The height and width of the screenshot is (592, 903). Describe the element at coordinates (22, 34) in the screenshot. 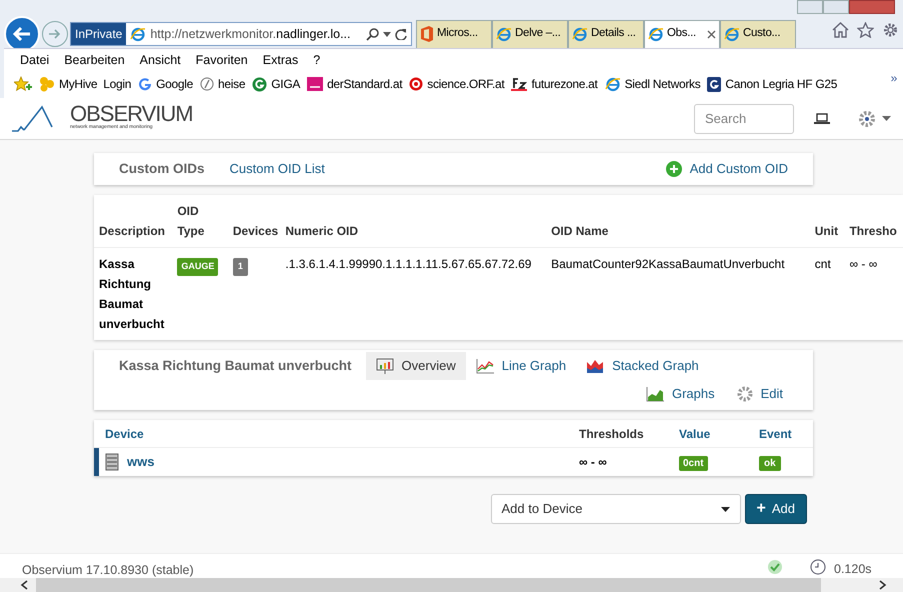

I see `back-arrow-icon` at that location.